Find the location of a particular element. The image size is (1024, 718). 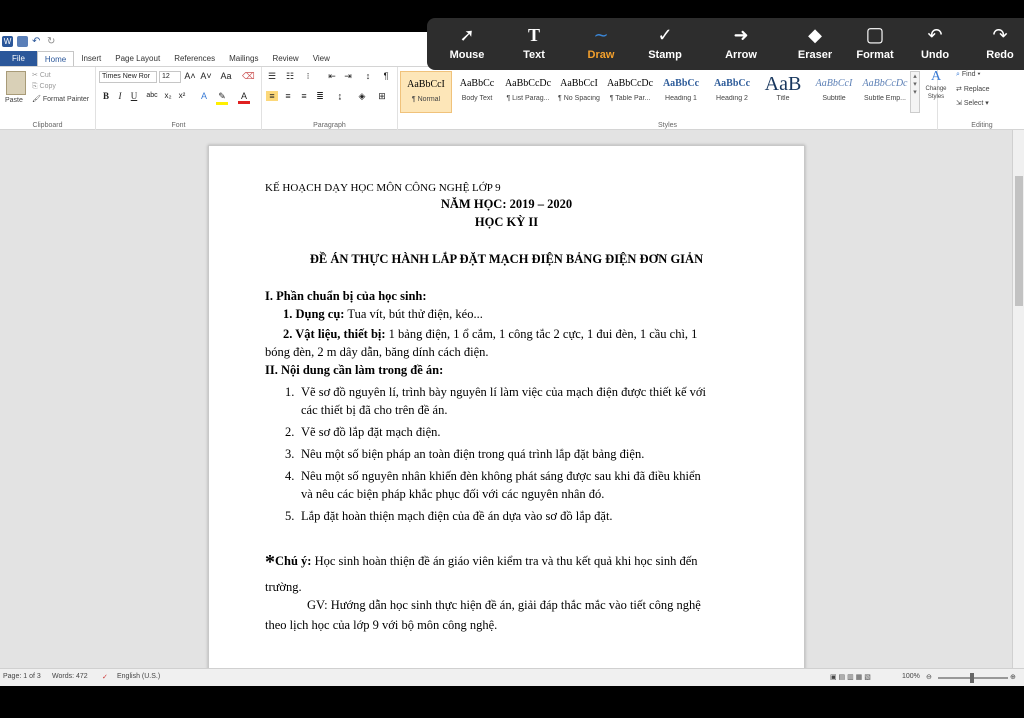

tool-mouse-button: ➚ Mouse is located at coordinates (467, 46).